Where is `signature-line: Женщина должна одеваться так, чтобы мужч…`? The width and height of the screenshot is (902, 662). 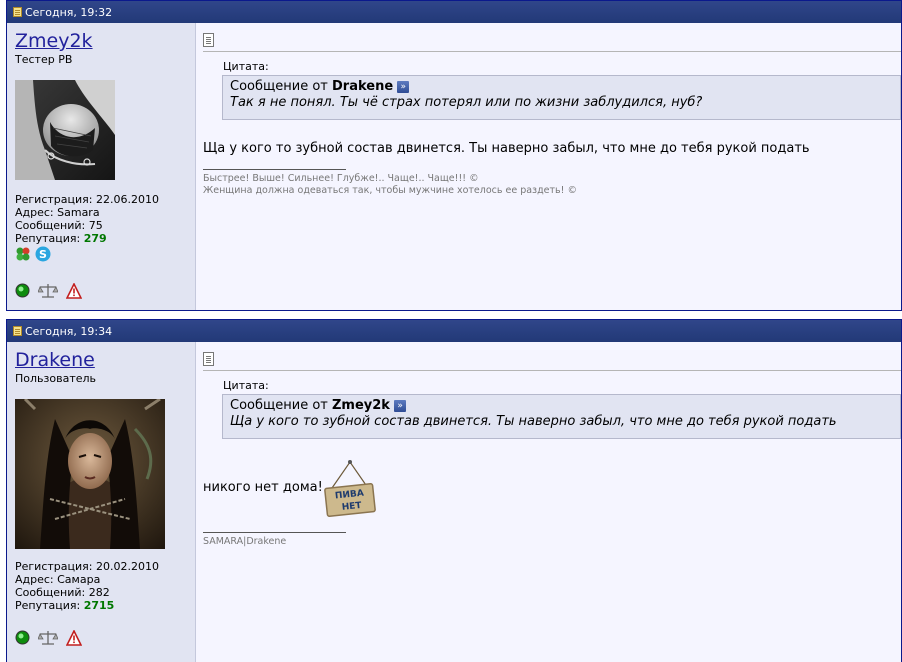 signature-line: Женщина должна одеваться так, чтобы мужч… is located at coordinates (390, 190).